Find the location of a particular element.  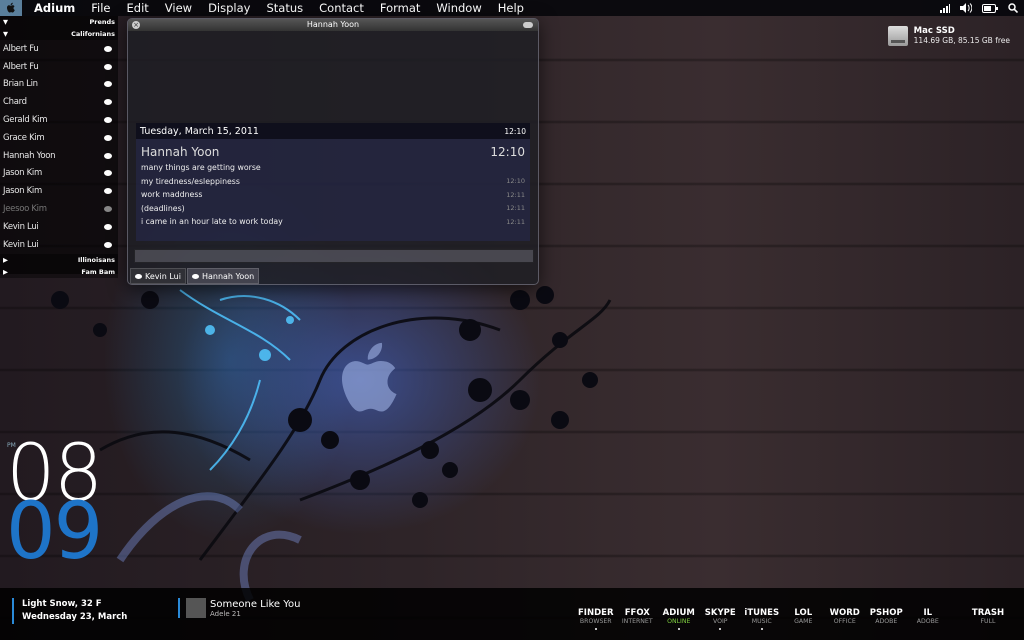

message-text: (deadlines) is located at coordinates (163, 208).